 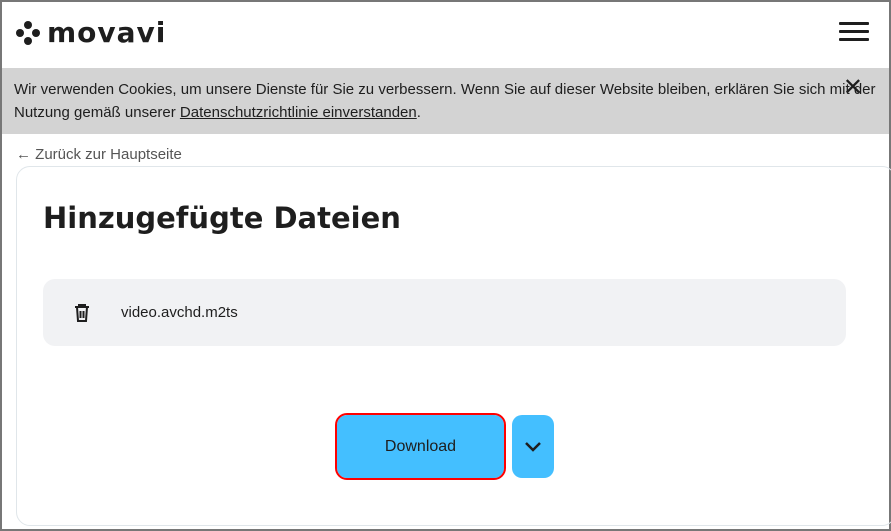 What do you see at coordinates (854, 32) in the screenshot?
I see `menu-icon` at bounding box center [854, 32].